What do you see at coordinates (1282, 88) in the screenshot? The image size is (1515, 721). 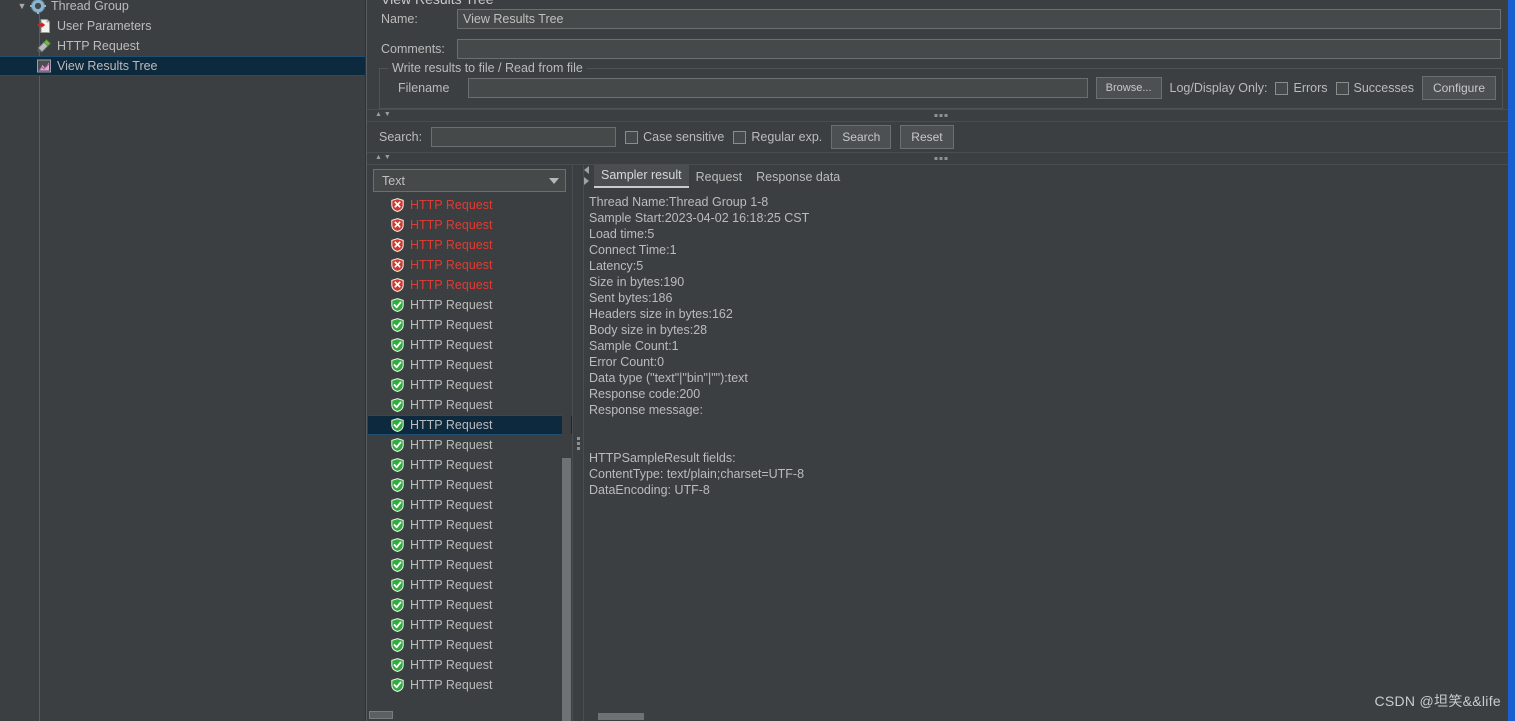 I see `errors-checkbox-box` at bounding box center [1282, 88].